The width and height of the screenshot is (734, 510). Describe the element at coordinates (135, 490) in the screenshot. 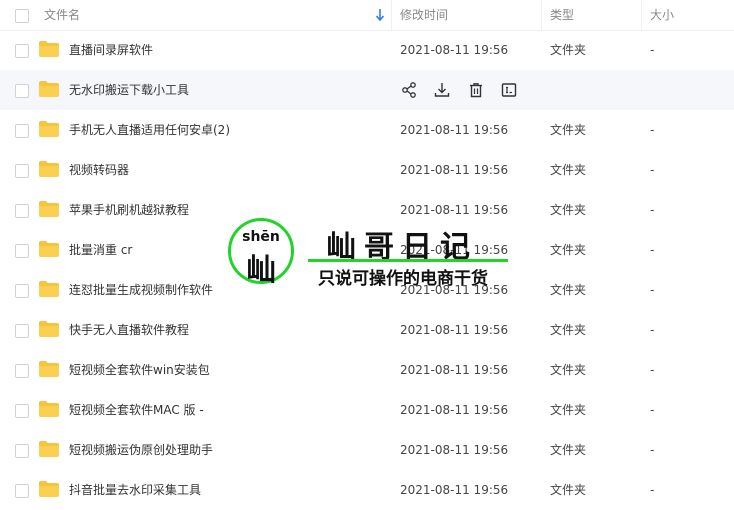

I see `file-name: 抖音批量去水印采集工具` at that location.